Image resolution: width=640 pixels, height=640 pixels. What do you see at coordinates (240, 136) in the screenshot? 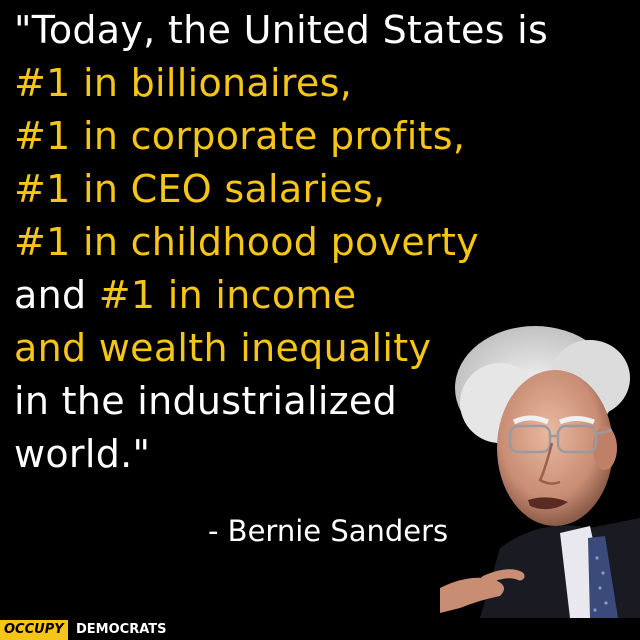
I see `quote-segment: #1 in corporate profits,` at bounding box center [240, 136].